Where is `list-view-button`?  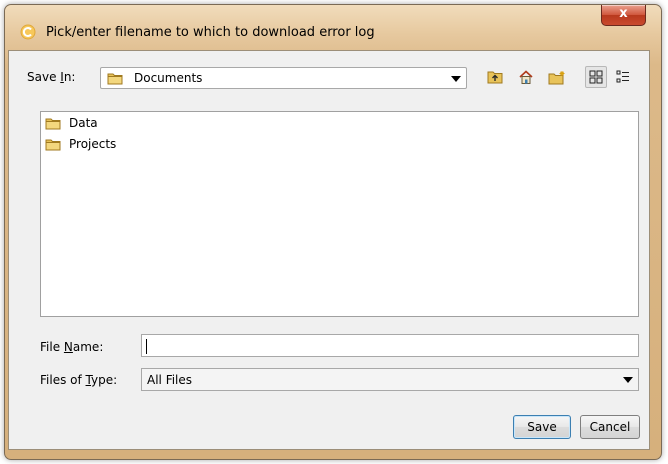 list-view-button is located at coordinates (596, 77).